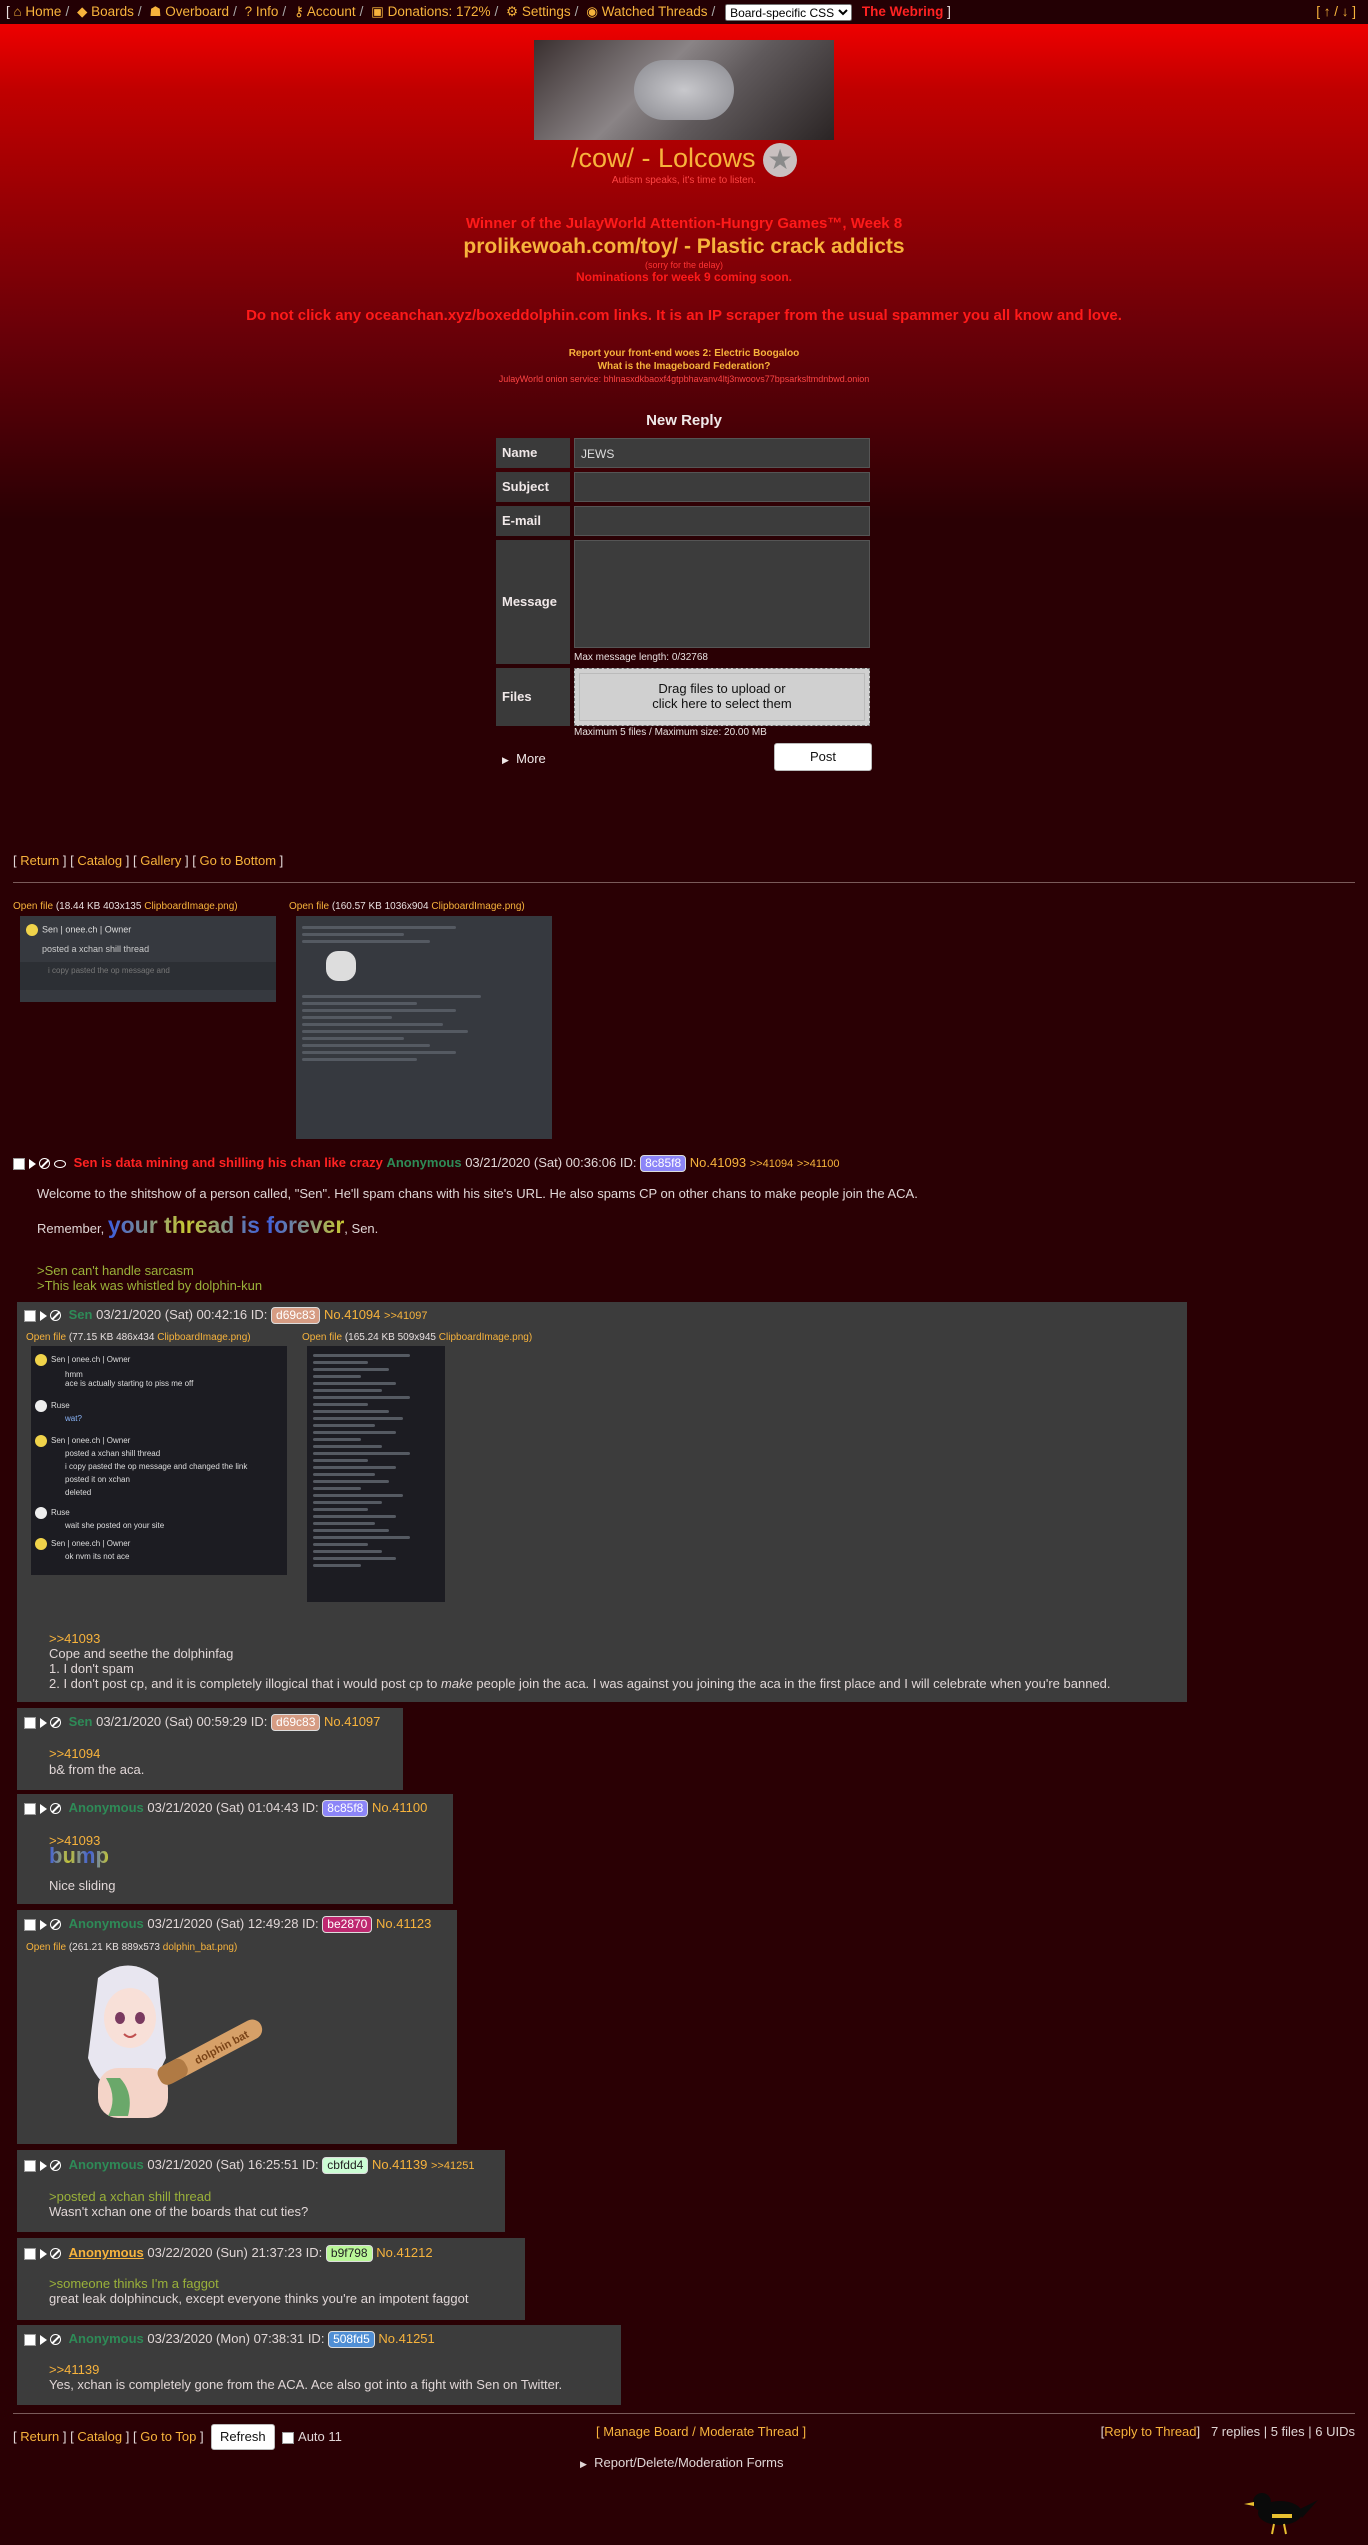 The width and height of the screenshot is (1368, 2545). Describe the element at coordinates (200, 1947) in the screenshot. I see `file-name-link: dolphin_bat.png)` at that location.